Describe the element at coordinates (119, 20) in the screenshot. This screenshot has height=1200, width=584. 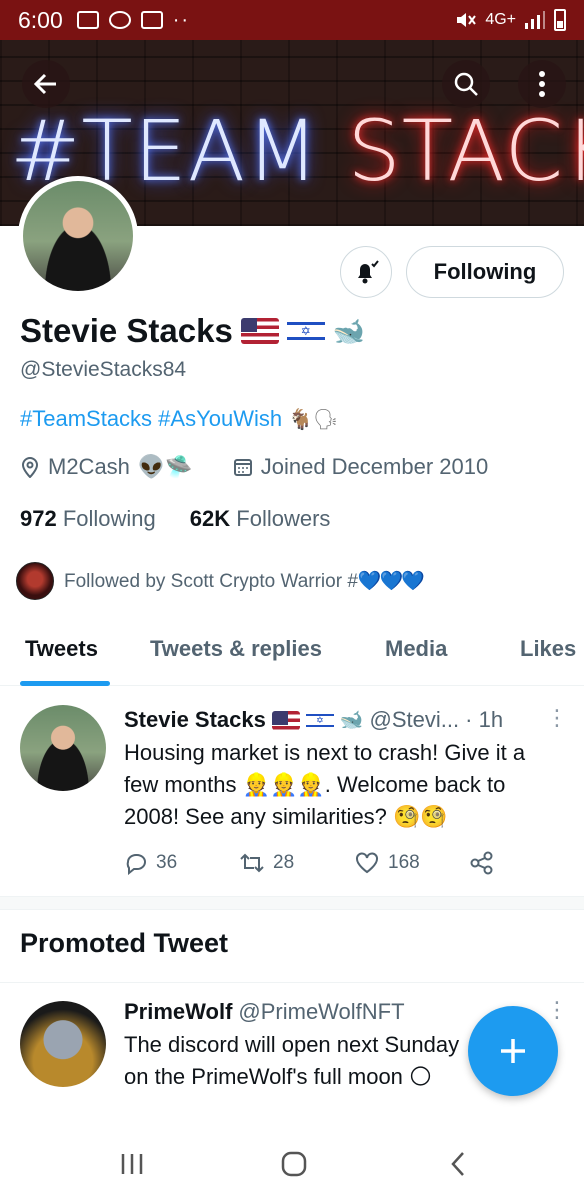
I see `messenger-notification-icon` at that location.